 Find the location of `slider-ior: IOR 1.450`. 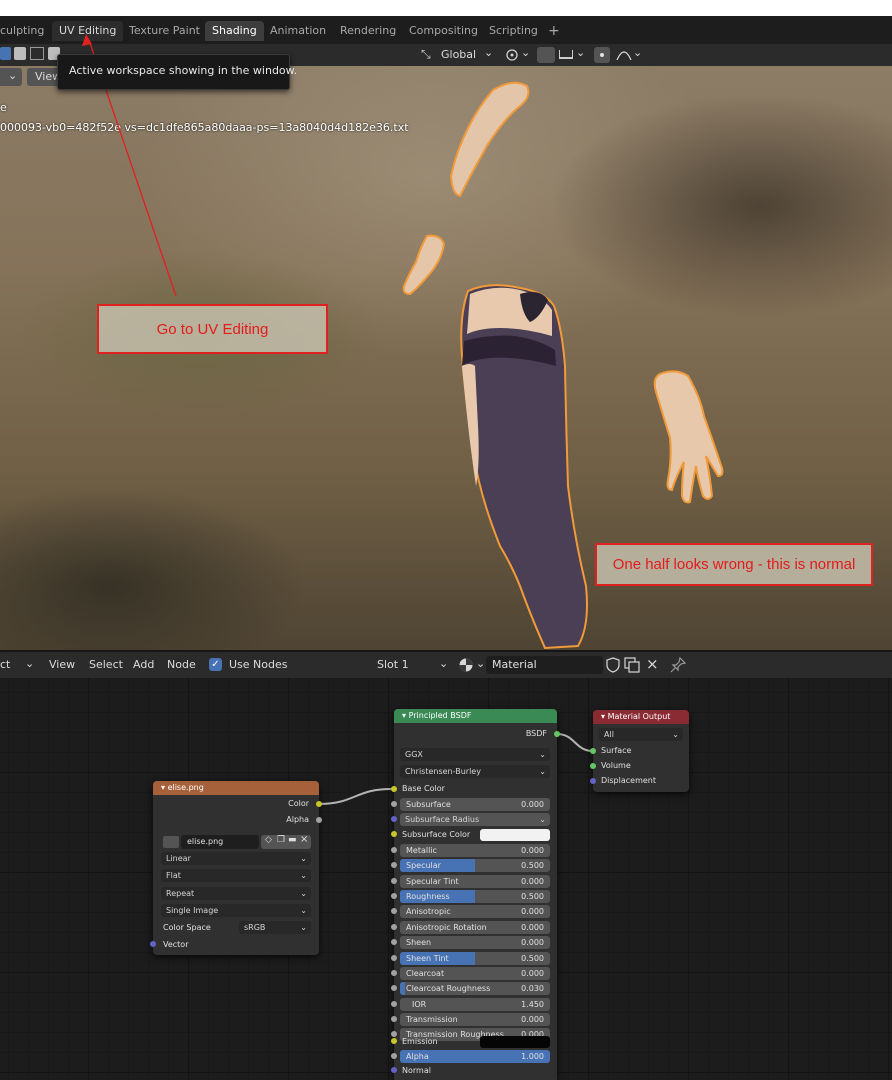

slider-ior: IOR 1.450 is located at coordinates (475, 1004).